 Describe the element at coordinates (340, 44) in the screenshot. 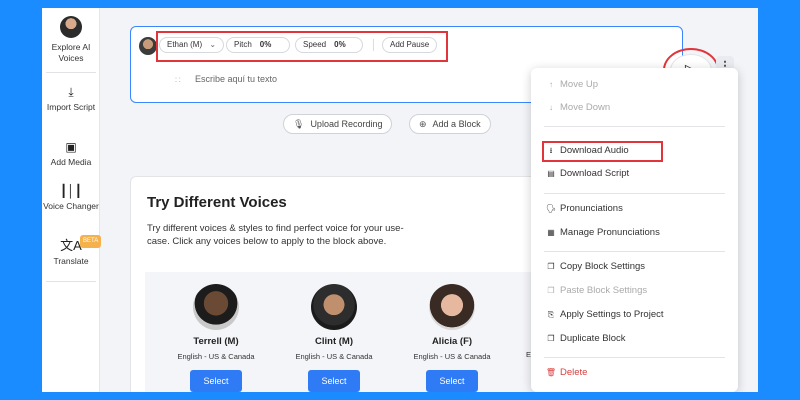

I see `speed-value: 0%` at that location.